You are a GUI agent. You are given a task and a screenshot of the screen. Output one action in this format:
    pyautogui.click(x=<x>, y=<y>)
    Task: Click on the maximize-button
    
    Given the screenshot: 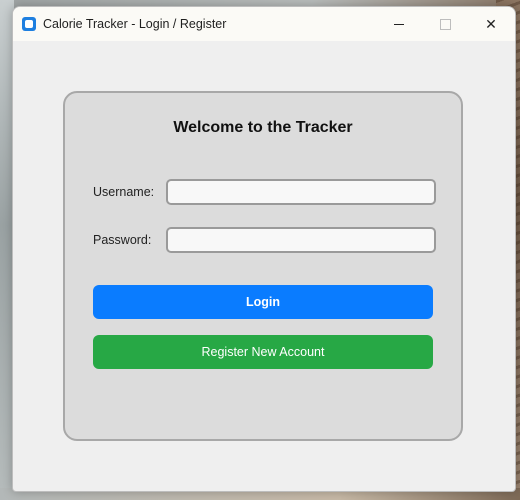 What is the action you would take?
    pyautogui.click(x=445, y=24)
    